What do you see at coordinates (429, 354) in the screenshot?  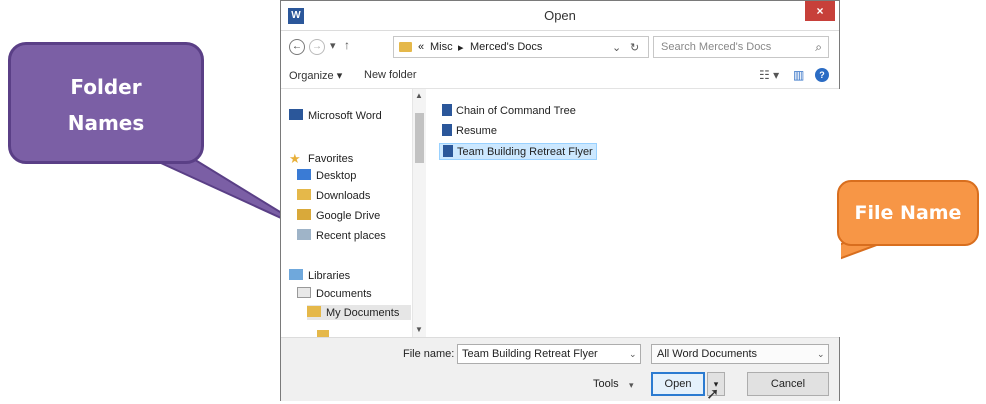 I see `file-name-label: File name:` at bounding box center [429, 354].